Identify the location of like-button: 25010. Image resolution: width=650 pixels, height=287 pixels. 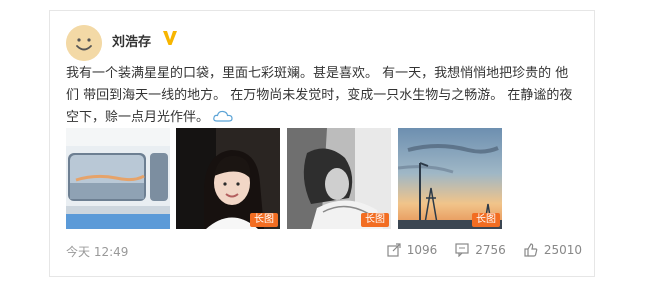
(553, 250).